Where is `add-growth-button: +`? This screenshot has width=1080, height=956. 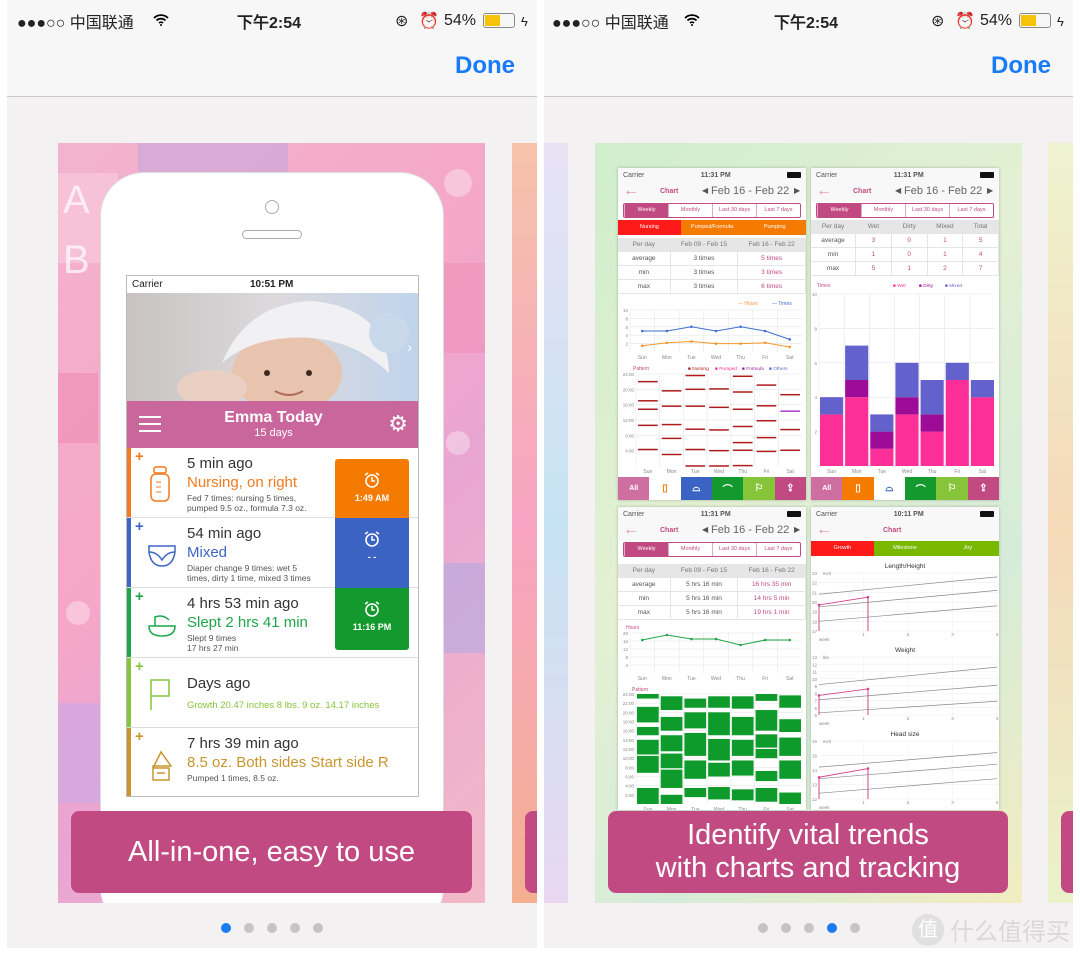 add-growth-button: + is located at coordinates (139, 666).